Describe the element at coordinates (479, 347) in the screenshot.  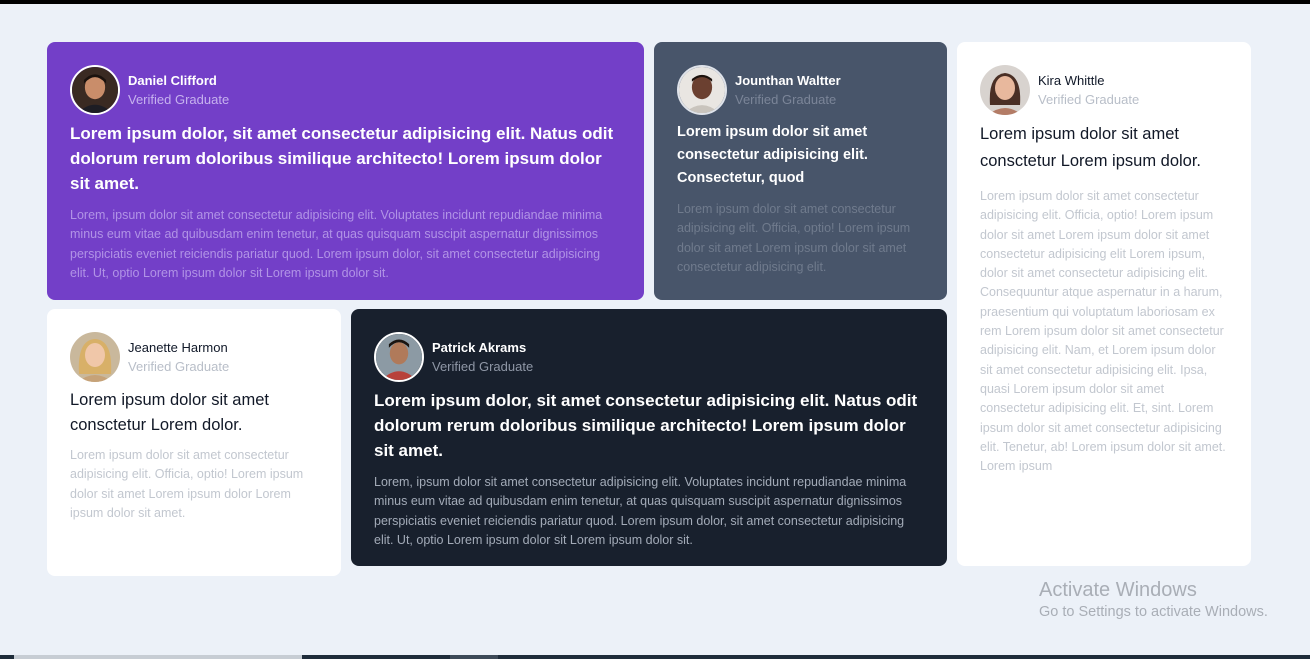
I see `author-name: Patrick Akrams` at that location.